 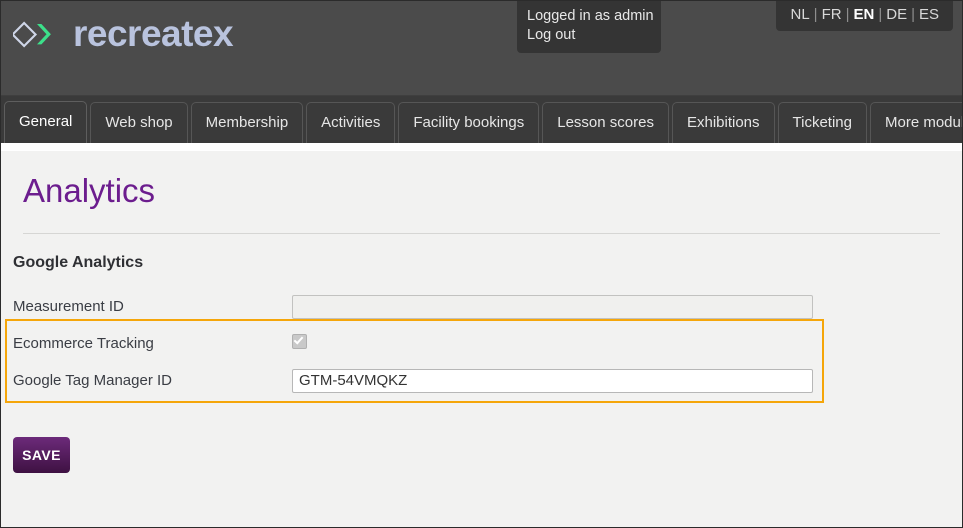 I want to click on diamond-chevron-logo-icon, so click(x=32, y=34).